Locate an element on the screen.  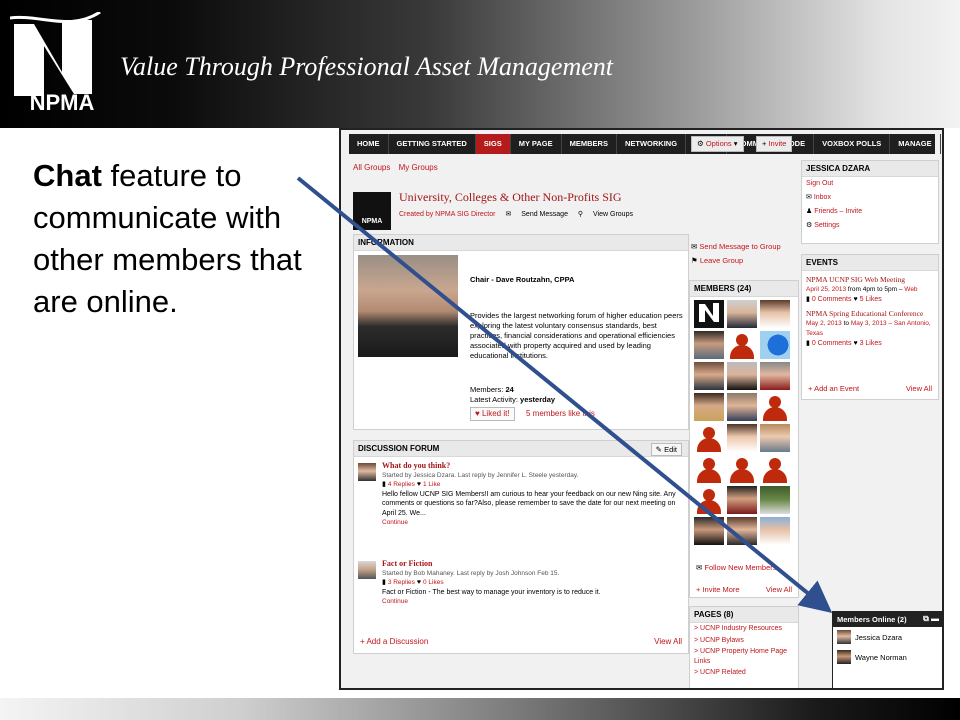
chat-user: Wayne Norman is located at coordinates (887, 657).